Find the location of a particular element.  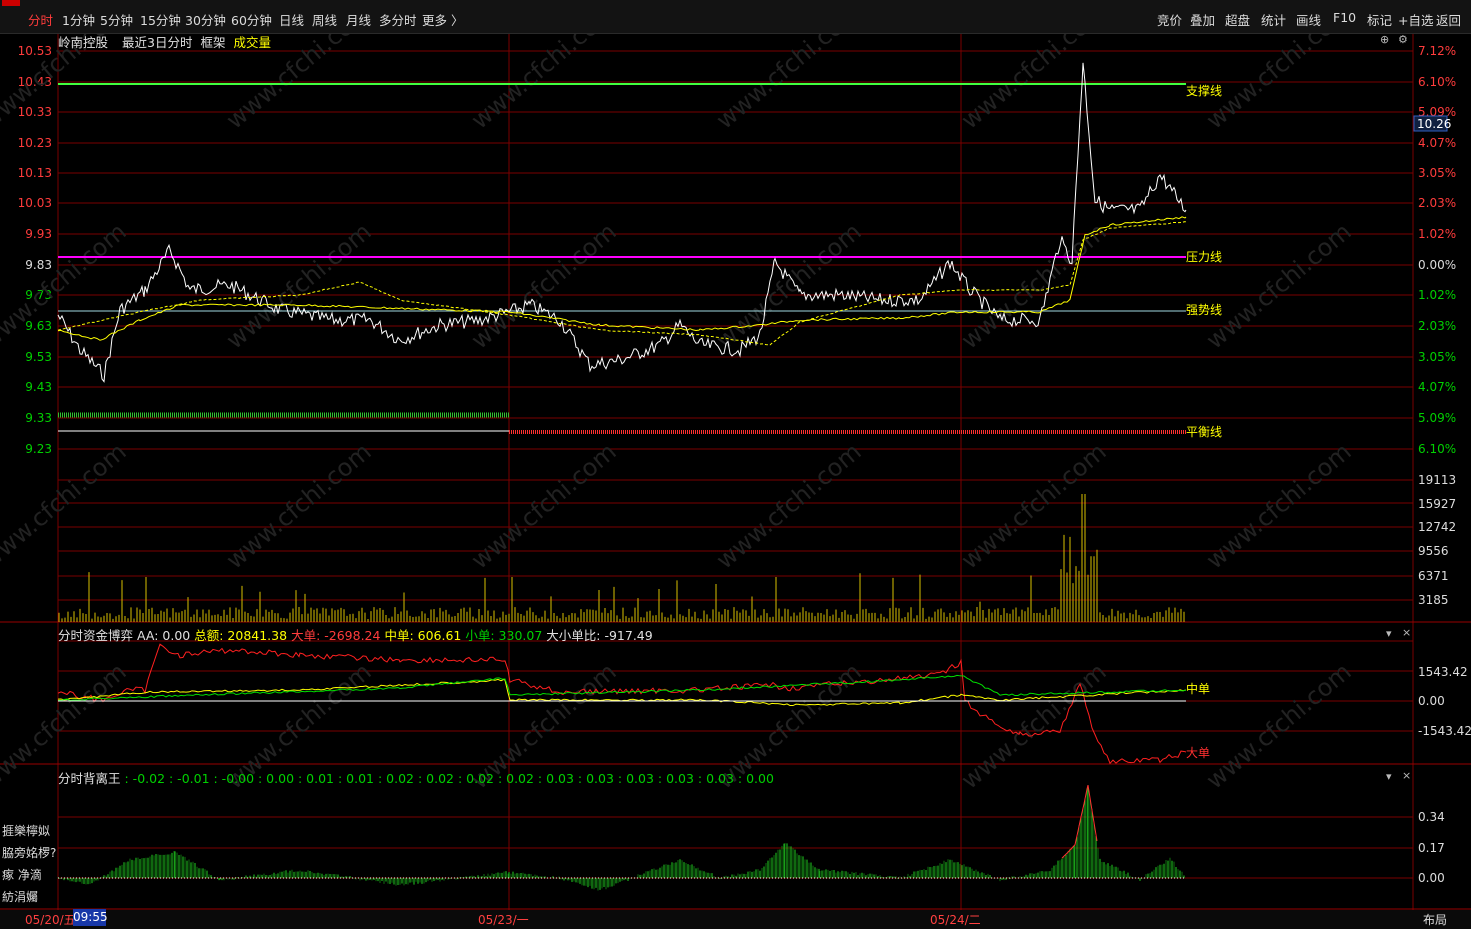

fund-big-label: 大单 is located at coordinates (1198, 753).